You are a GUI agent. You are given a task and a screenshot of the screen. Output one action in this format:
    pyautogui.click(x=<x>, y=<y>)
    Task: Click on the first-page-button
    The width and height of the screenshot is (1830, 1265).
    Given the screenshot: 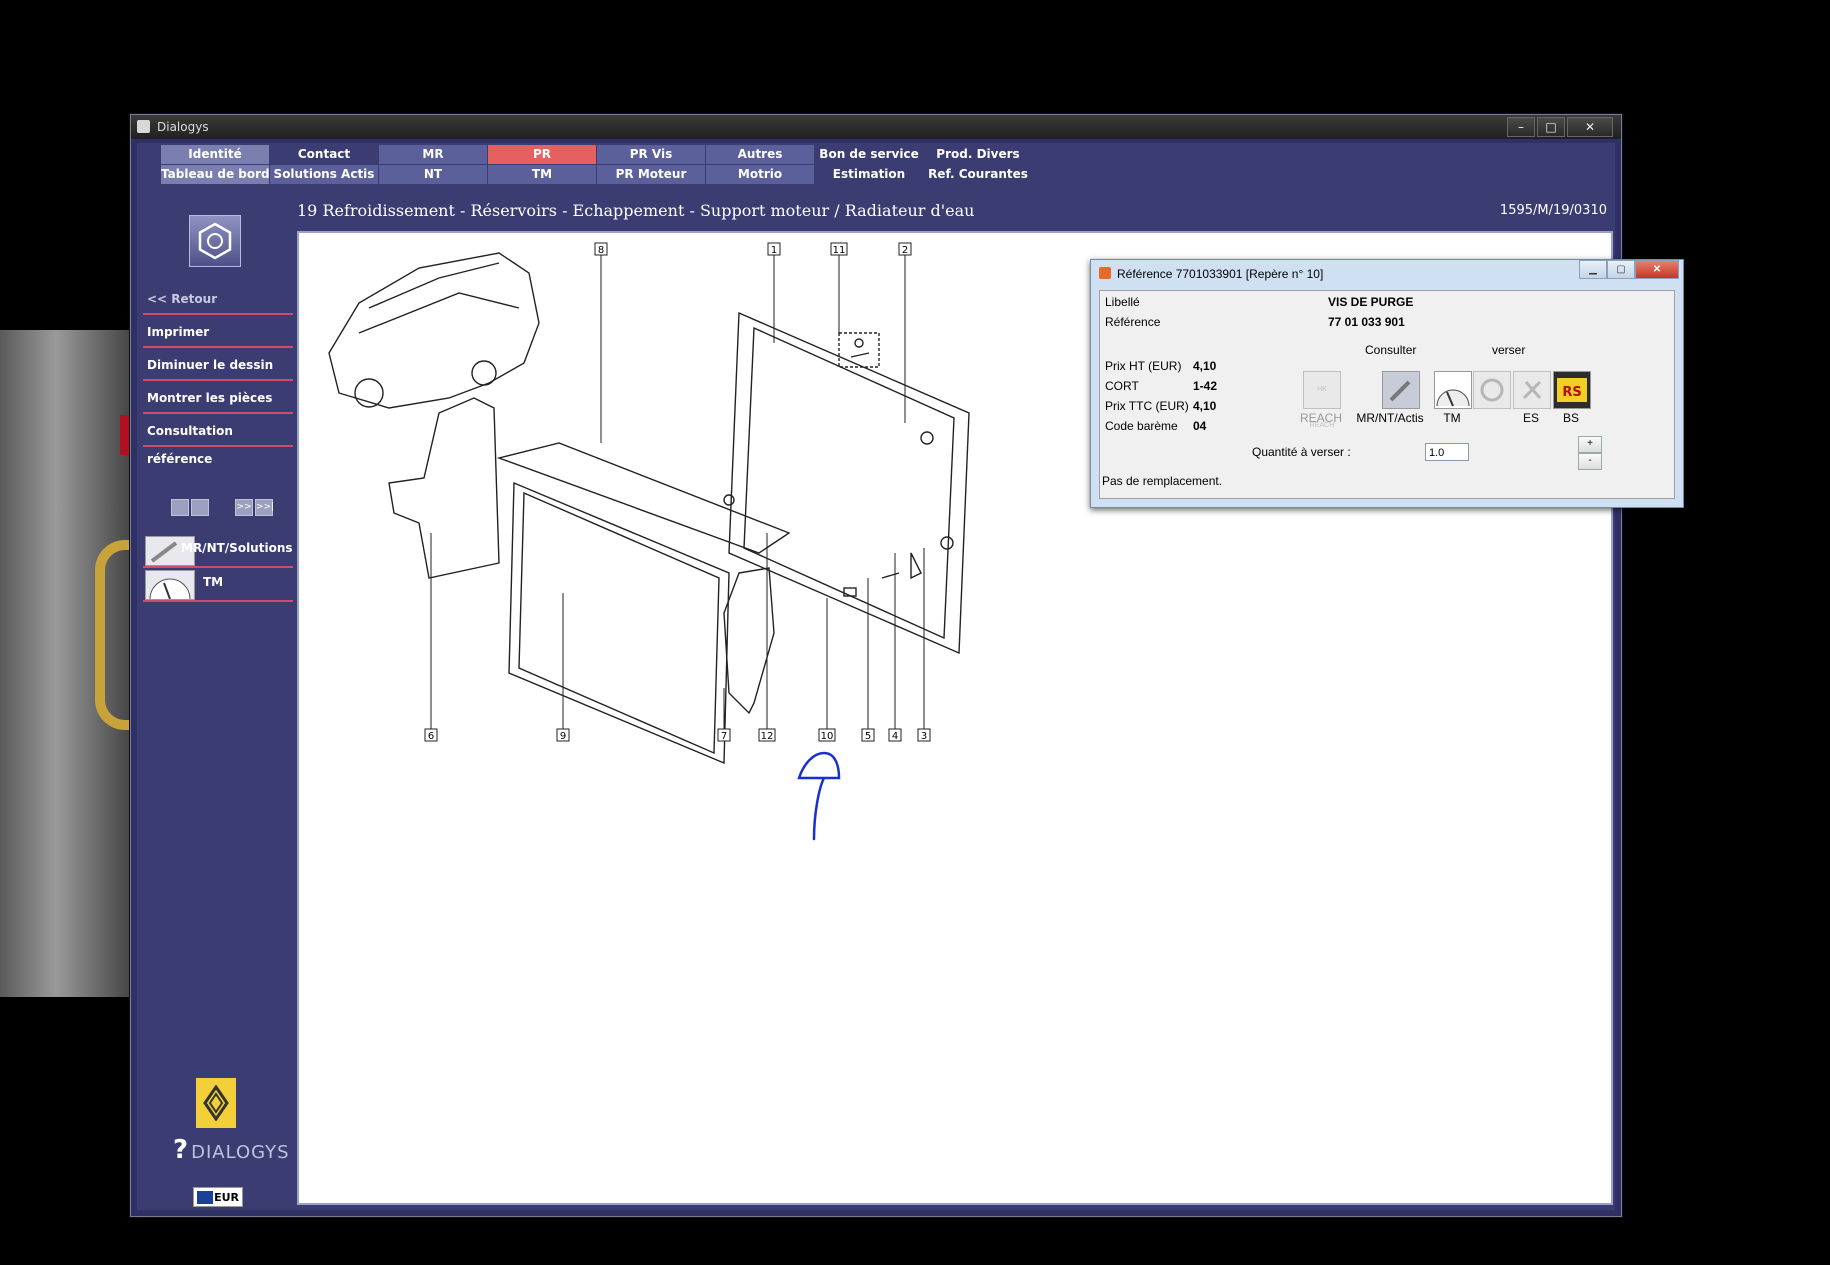 What is the action you would take?
    pyautogui.click(x=180, y=507)
    